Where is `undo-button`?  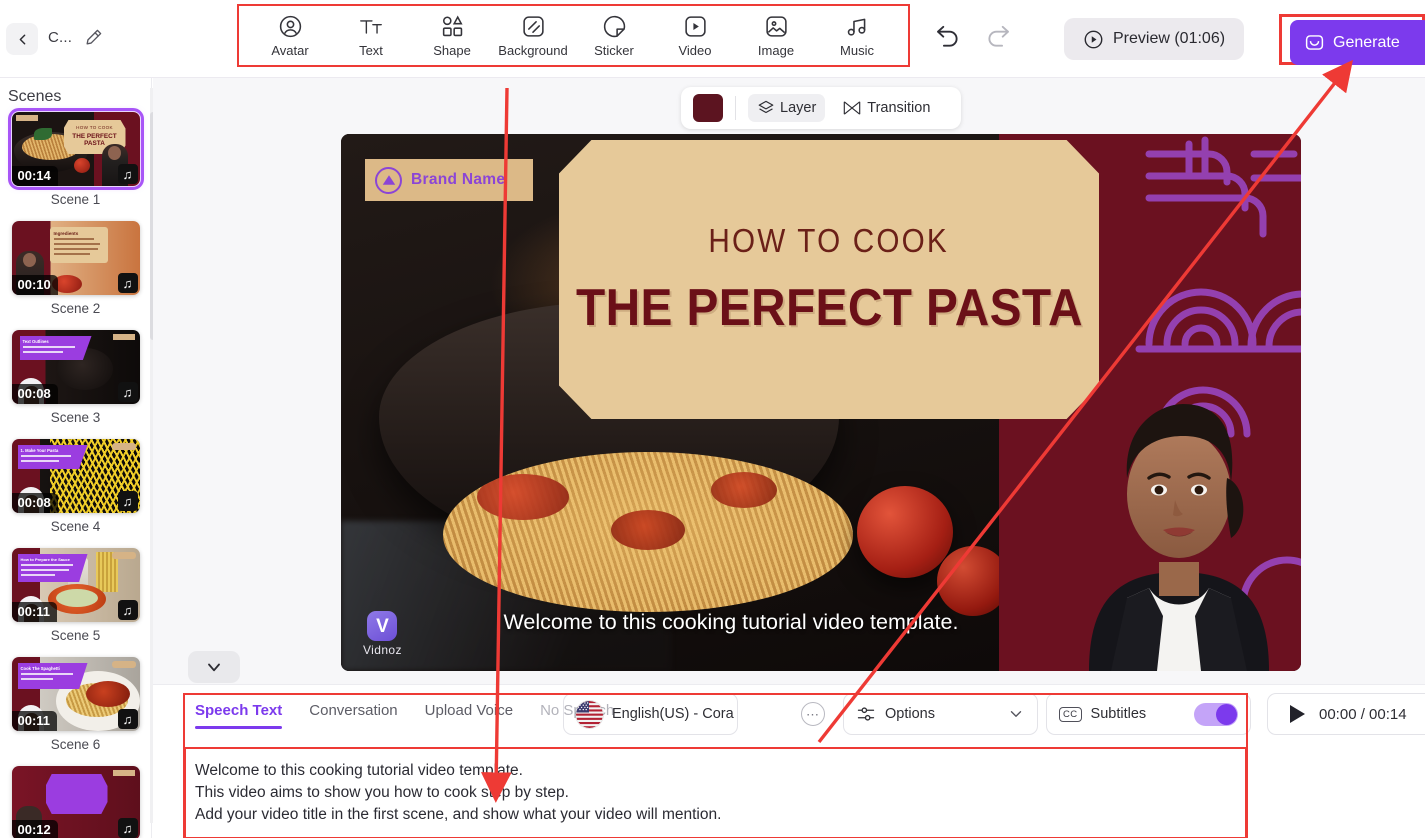 undo-button is located at coordinates (948, 37).